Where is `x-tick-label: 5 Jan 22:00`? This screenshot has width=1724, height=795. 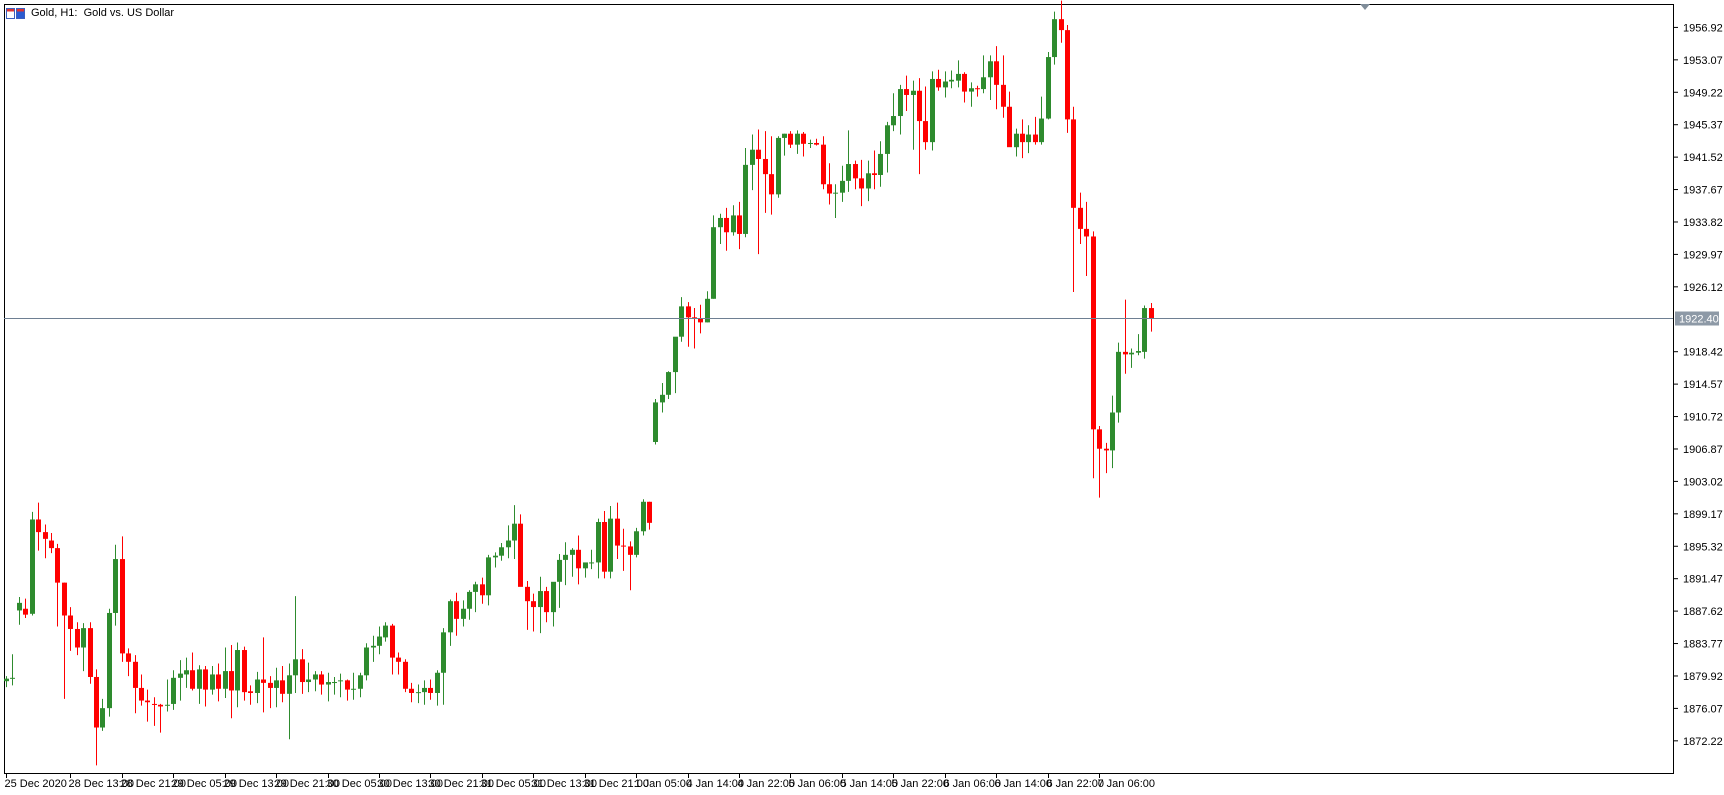
x-tick-label: 5 Jan 22:00 is located at coordinates (921, 784).